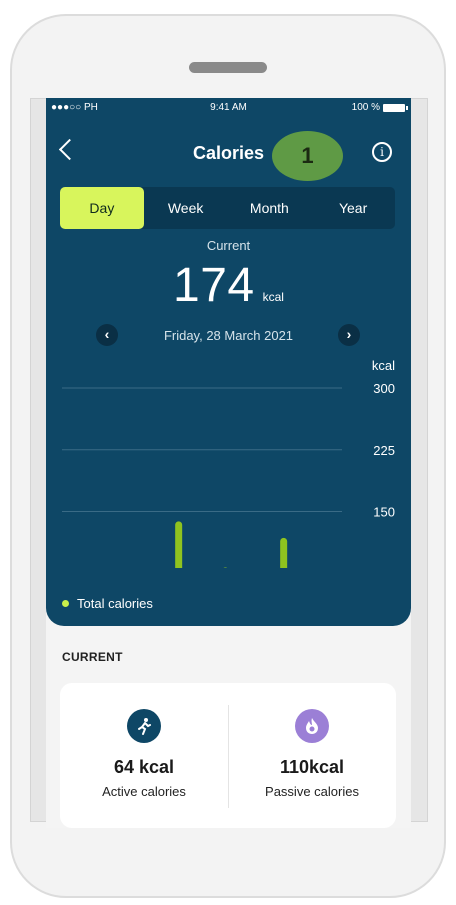  I want to click on current-kcal-unit: kcal, so click(273, 297).